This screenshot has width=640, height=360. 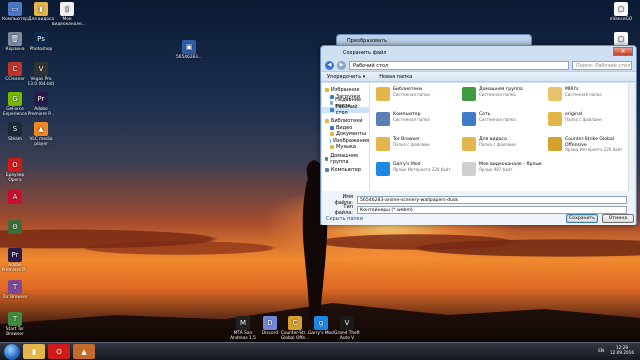 What do you see at coordinates (59, 351) in the screenshot?
I see `taskbar-opera-icon: O` at bounding box center [59, 351].